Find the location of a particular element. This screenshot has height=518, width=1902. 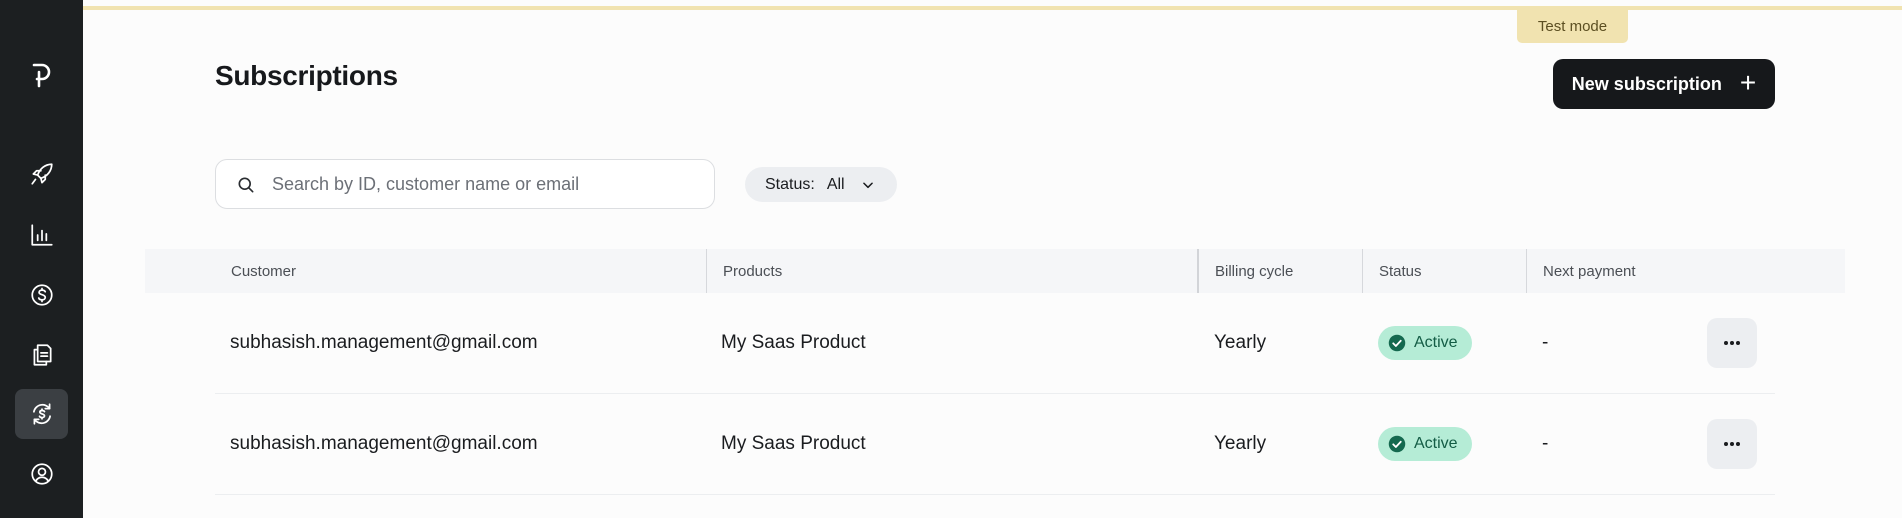

column-header-customer: Customer is located at coordinates (460, 271).